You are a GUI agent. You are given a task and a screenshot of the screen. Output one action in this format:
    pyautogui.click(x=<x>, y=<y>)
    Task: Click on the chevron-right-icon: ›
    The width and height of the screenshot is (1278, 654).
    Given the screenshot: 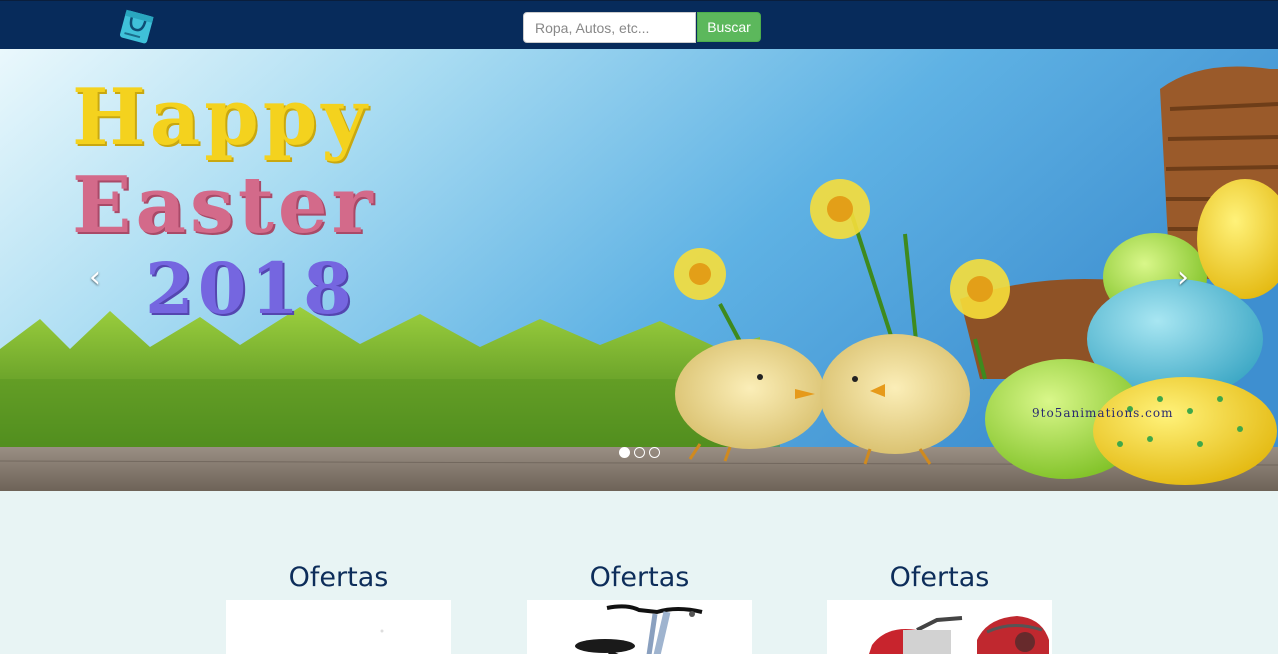 What is the action you would take?
    pyautogui.click(x=1183, y=277)
    